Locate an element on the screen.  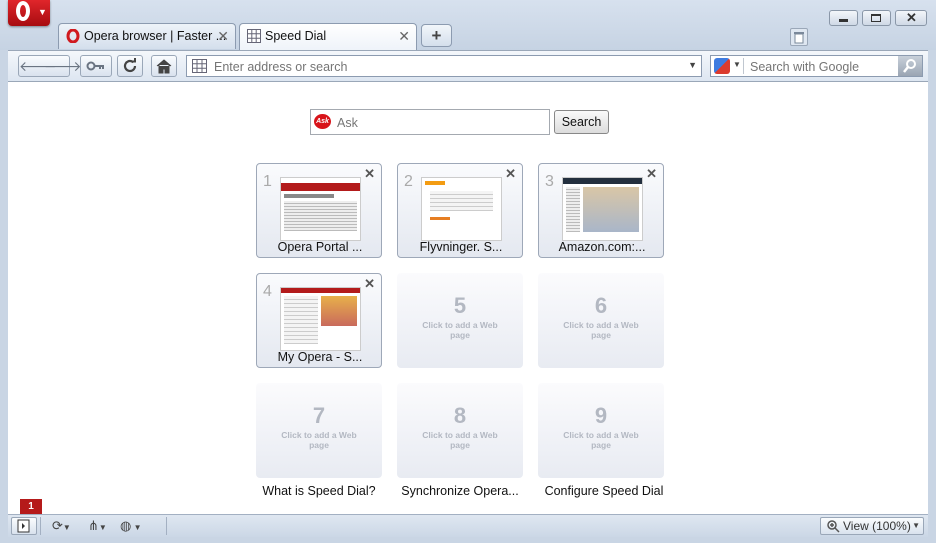
zoom-control: View (100%) ▼ is located at coordinates (872, 526).